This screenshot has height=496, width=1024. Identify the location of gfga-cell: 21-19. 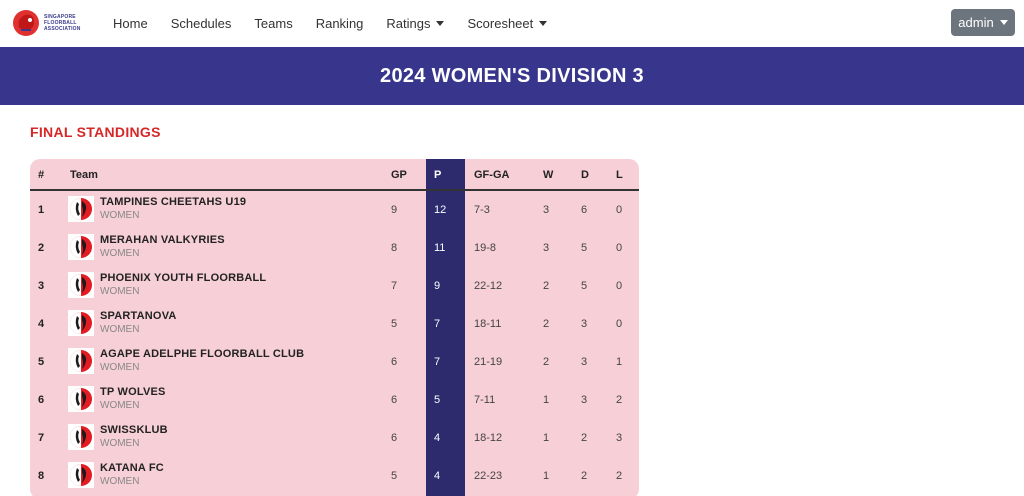
(488, 362).